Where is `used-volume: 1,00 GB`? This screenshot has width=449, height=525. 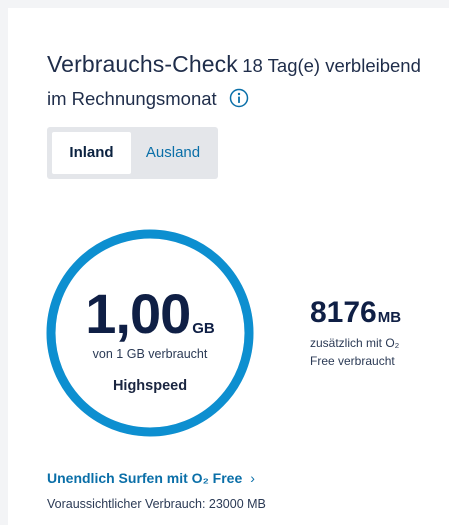 used-volume: 1,00 GB is located at coordinates (150, 314).